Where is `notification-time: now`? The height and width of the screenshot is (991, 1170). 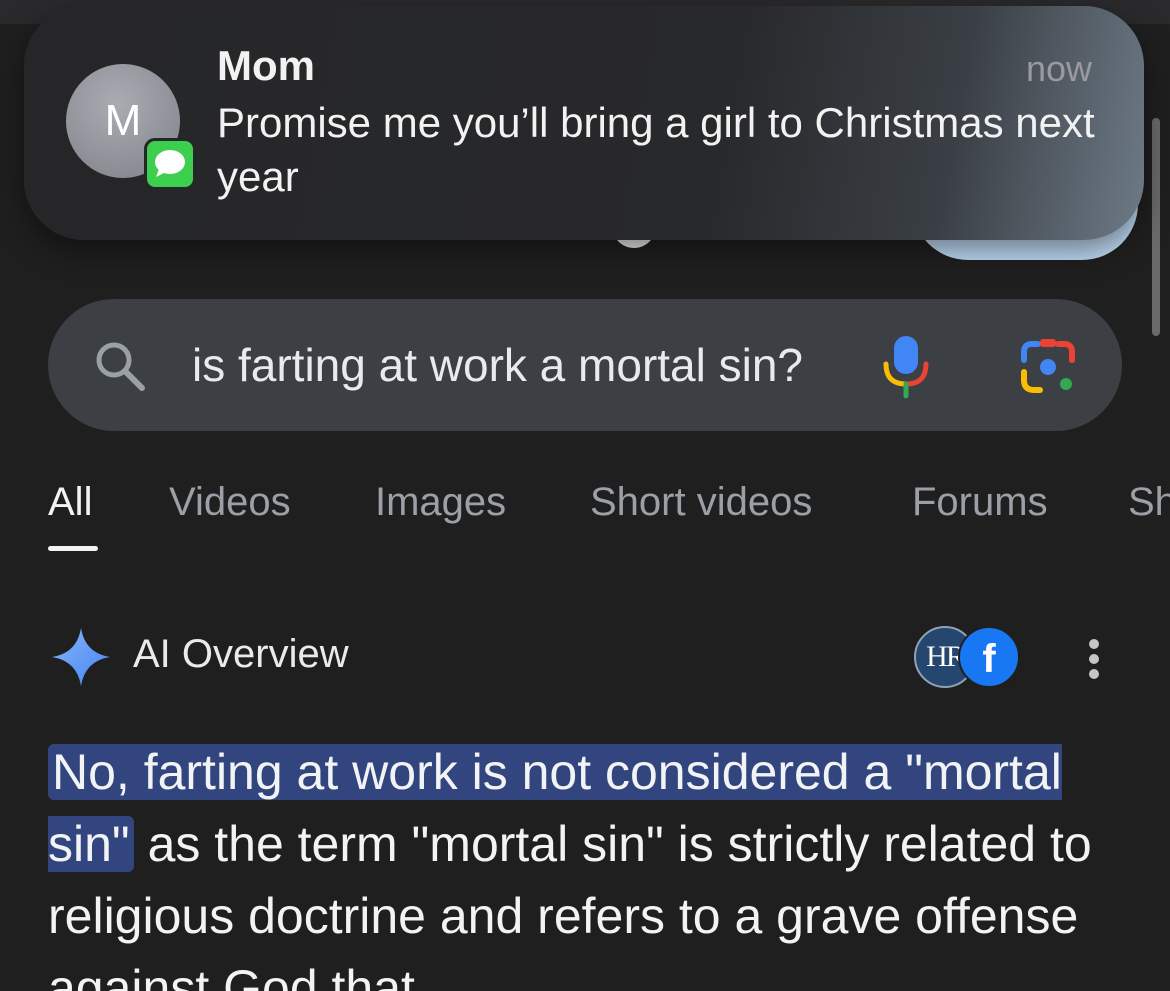 notification-time: now is located at coordinates (1058, 68).